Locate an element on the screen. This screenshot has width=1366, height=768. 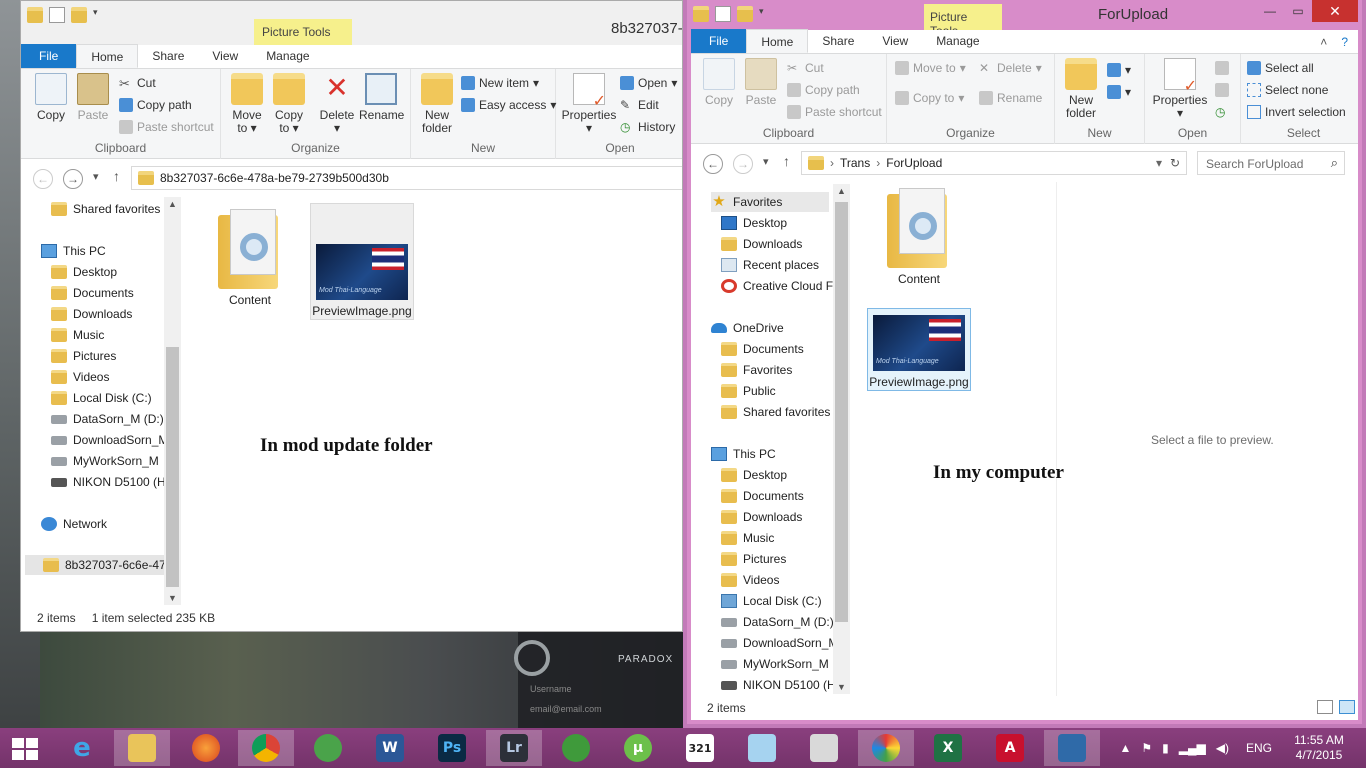
nav-od-favorites: Favorites is located at coordinates (756, 370).